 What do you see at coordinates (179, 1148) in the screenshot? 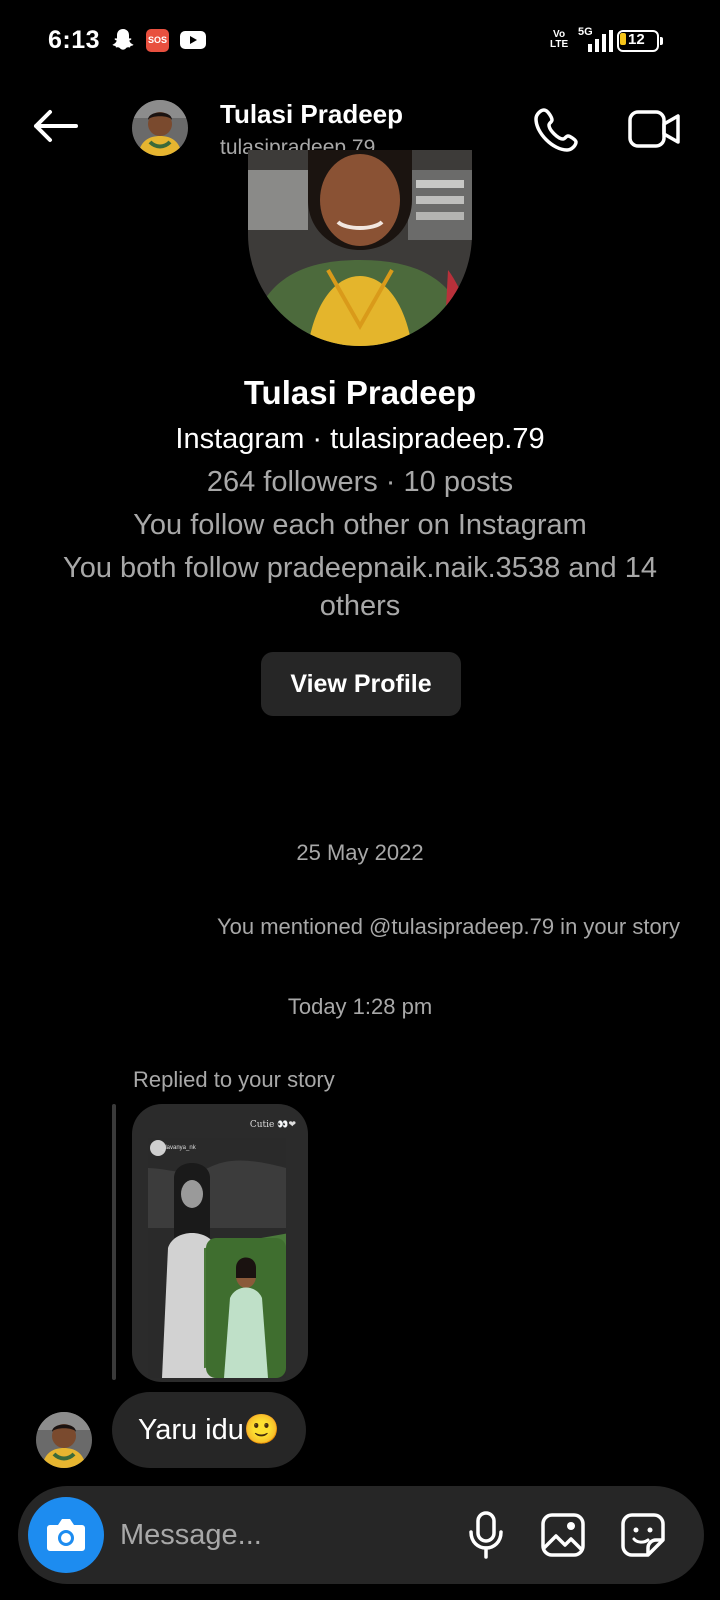
I see `story-username: _lavanya_nk` at bounding box center [179, 1148].